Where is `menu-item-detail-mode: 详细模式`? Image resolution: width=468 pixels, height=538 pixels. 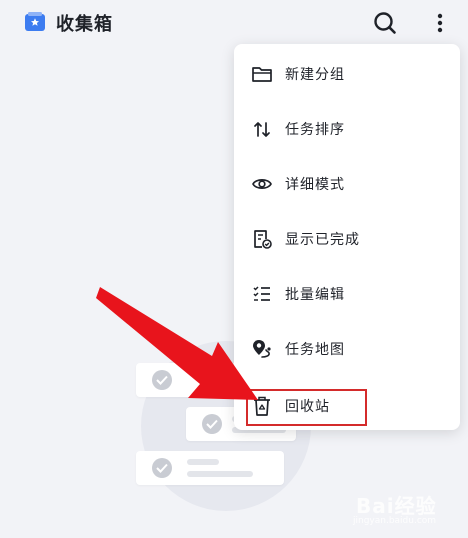 menu-item-detail-mode: 详细模式 is located at coordinates (347, 184).